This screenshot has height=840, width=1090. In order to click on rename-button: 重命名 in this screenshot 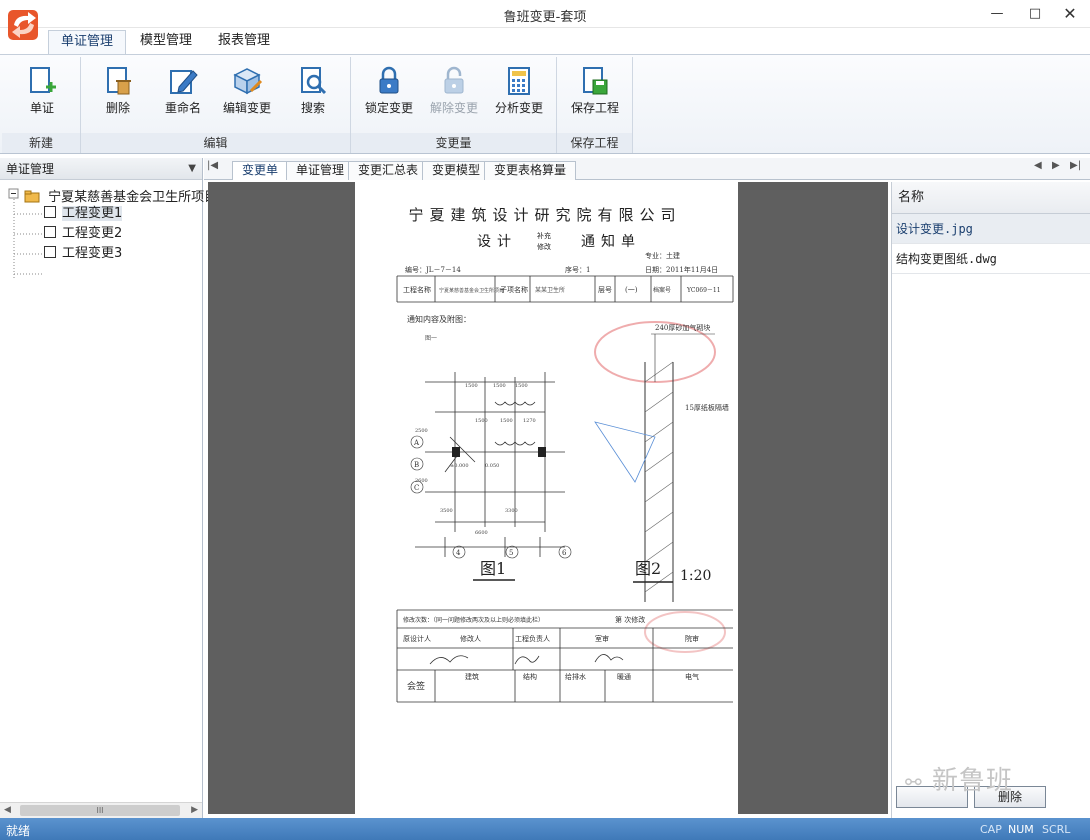, I will do `click(183, 92)`.